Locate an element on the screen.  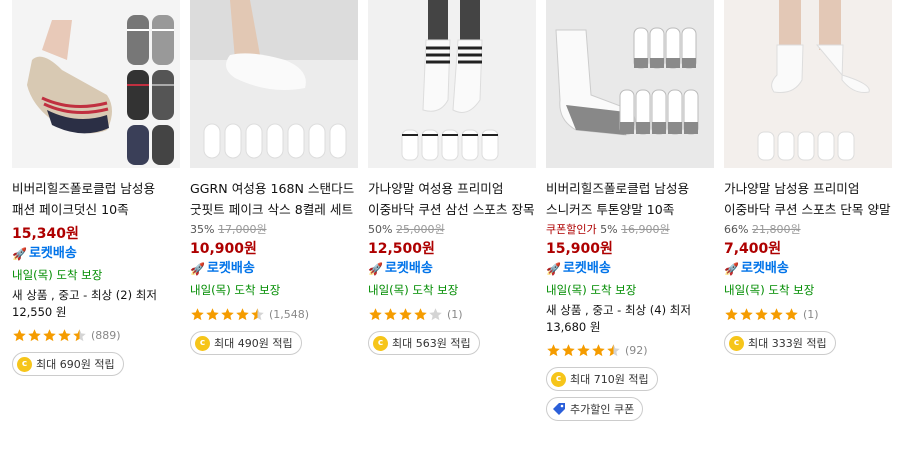
original-price: 25,000원 is located at coordinates (420, 229).